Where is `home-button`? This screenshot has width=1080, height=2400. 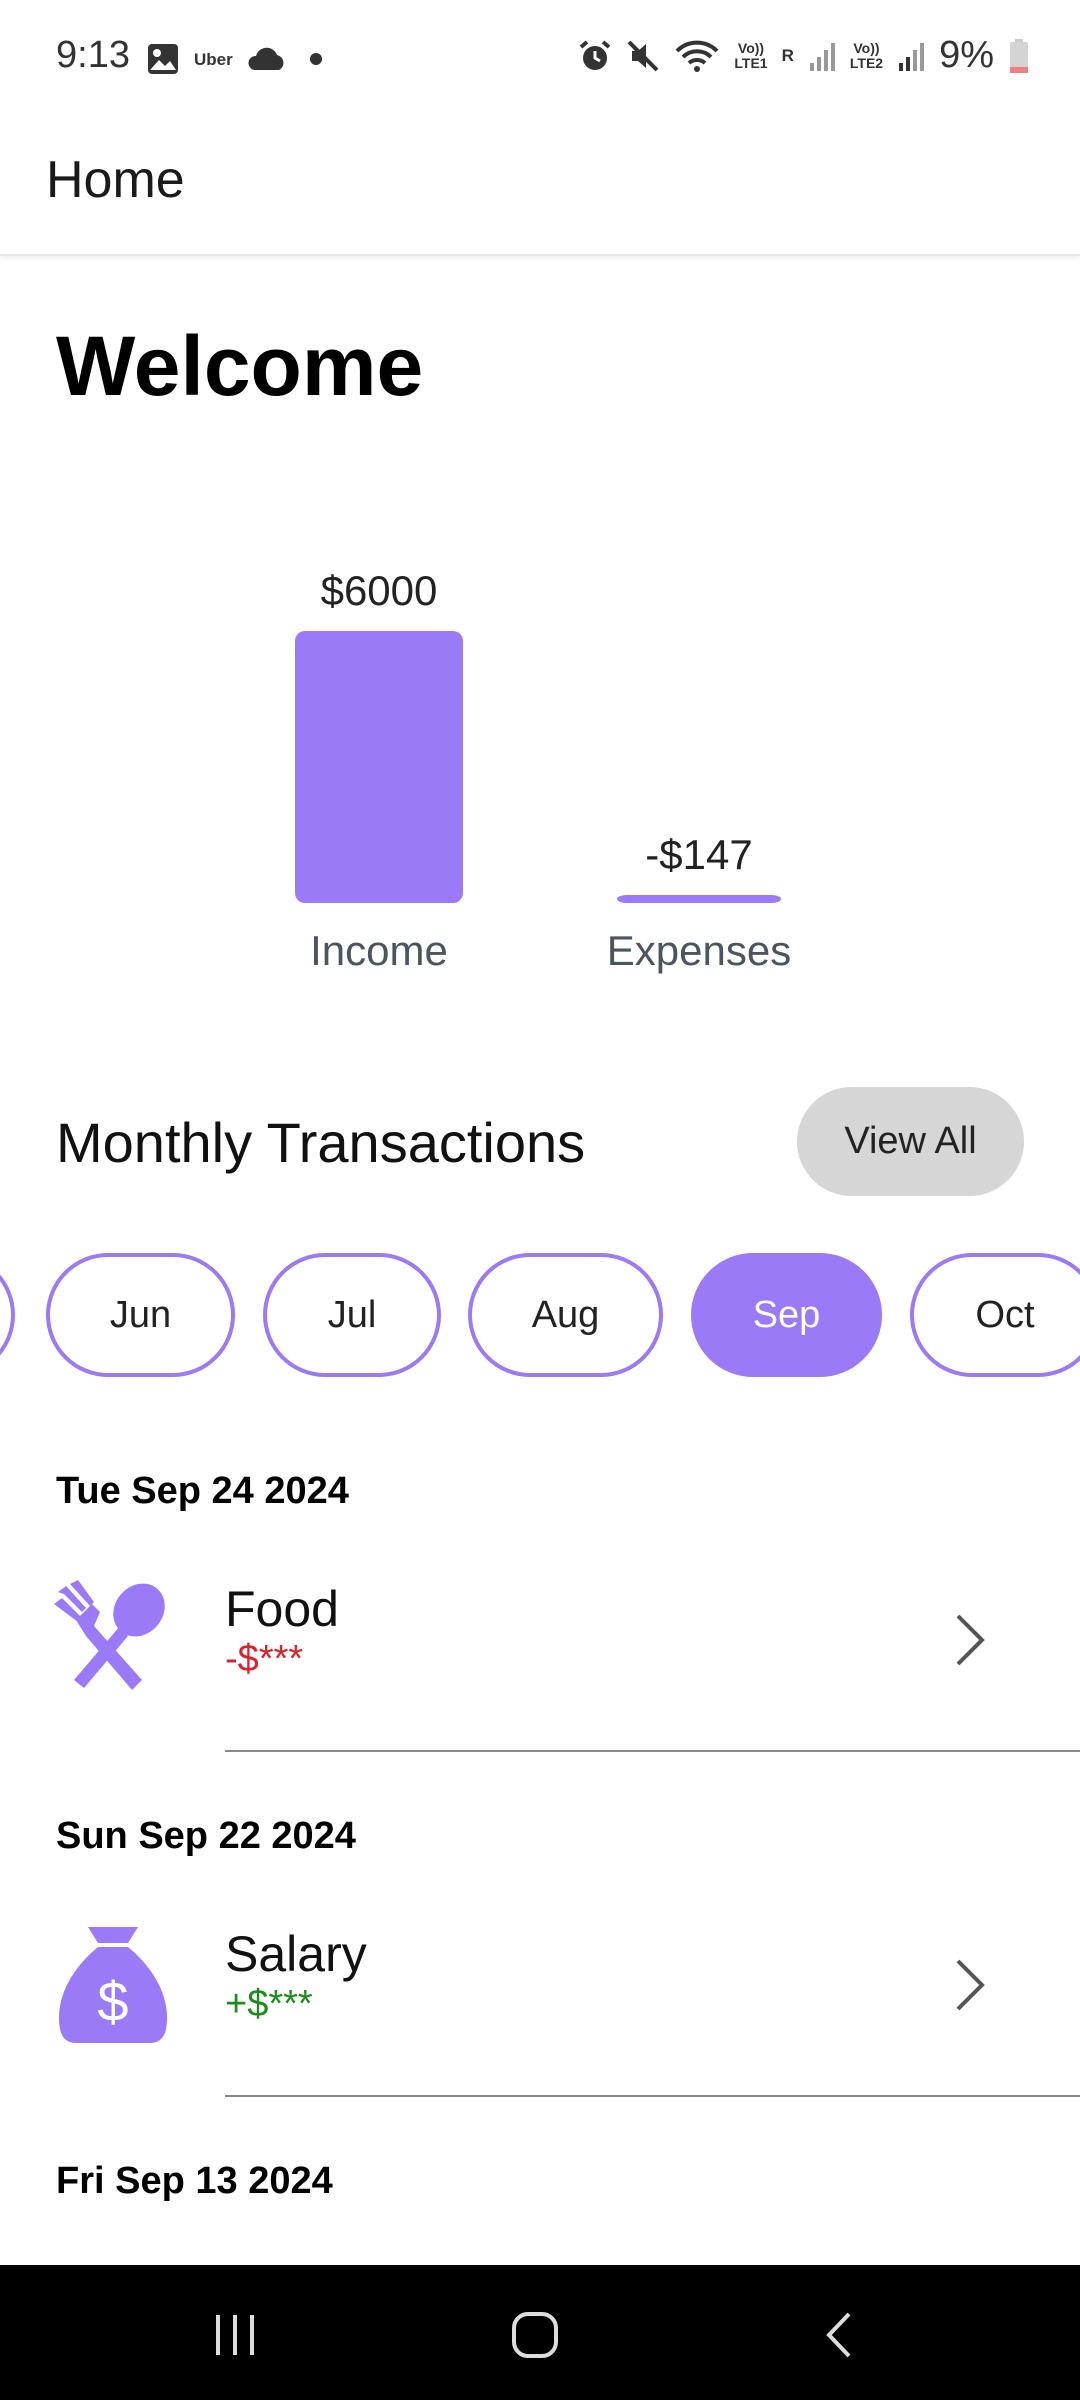 home-button is located at coordinates (535, 2335).